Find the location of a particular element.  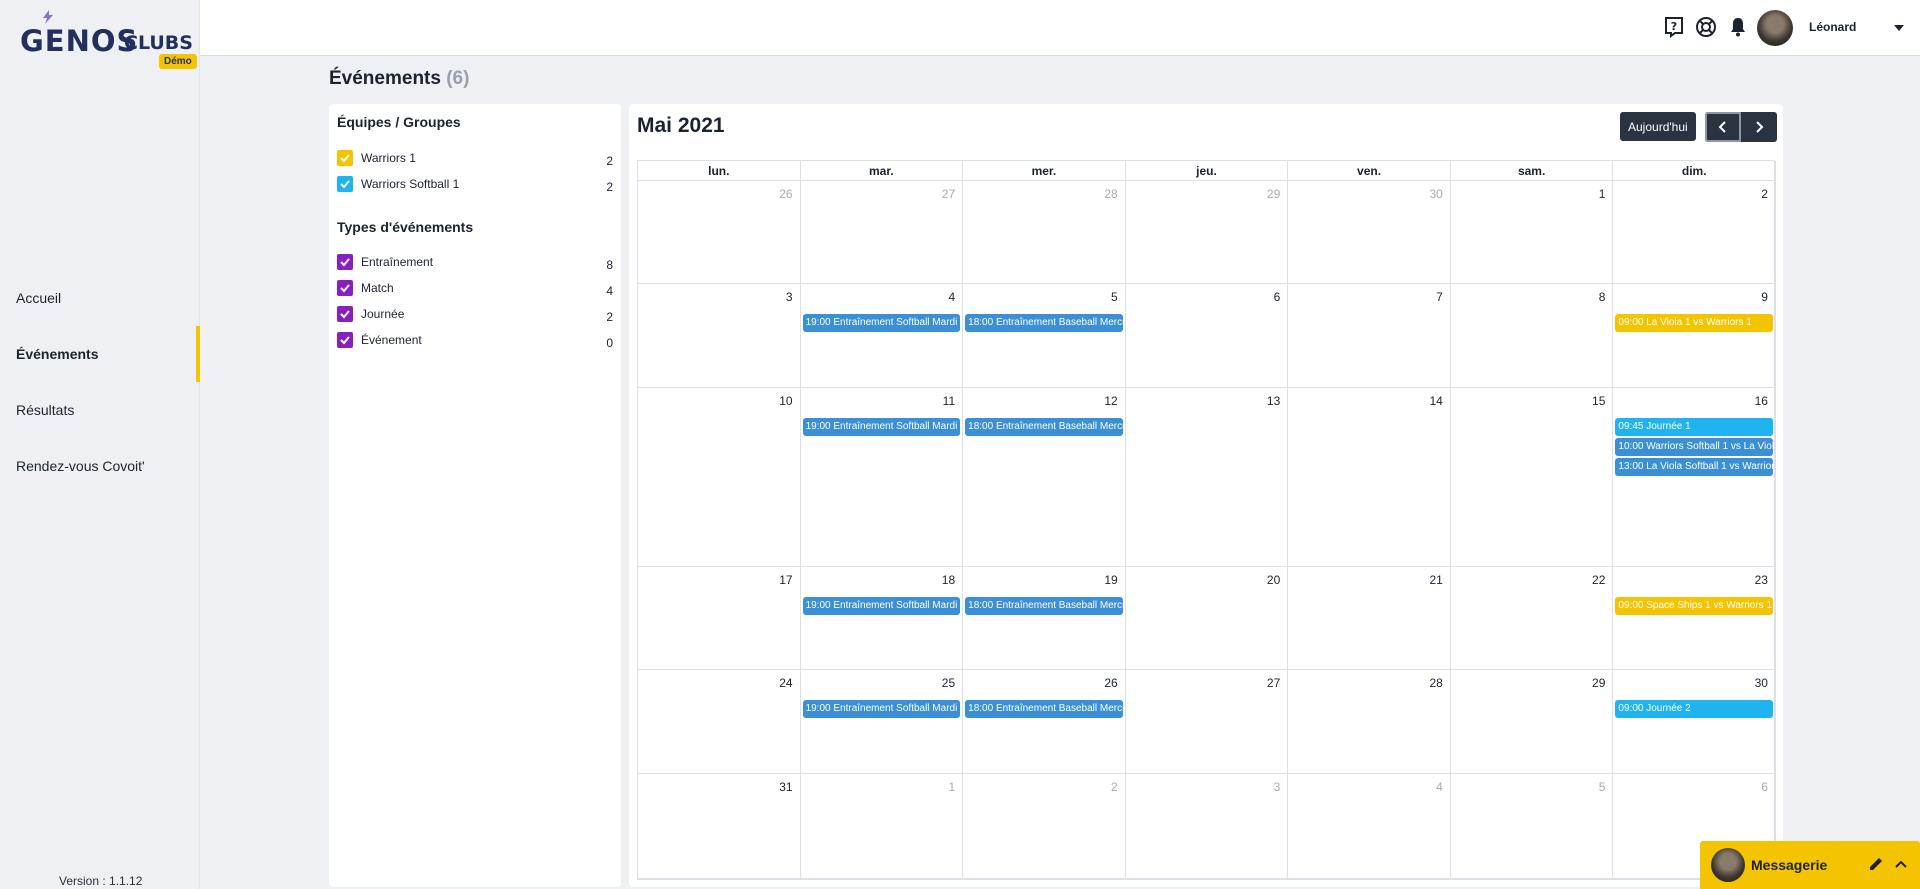

pencil-icon is located at coordinates (1876, 864).